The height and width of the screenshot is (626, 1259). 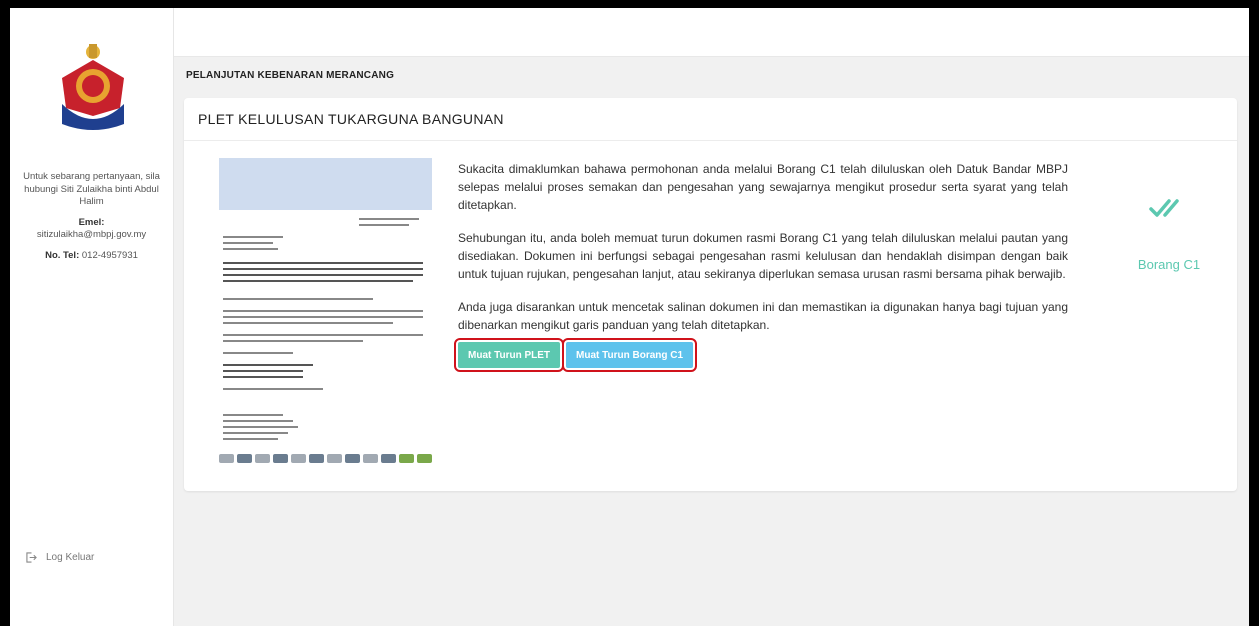 I want to click on page-title: PELANJUTAN KEBENARAN MERANCANG, so click(x=290, y=75).